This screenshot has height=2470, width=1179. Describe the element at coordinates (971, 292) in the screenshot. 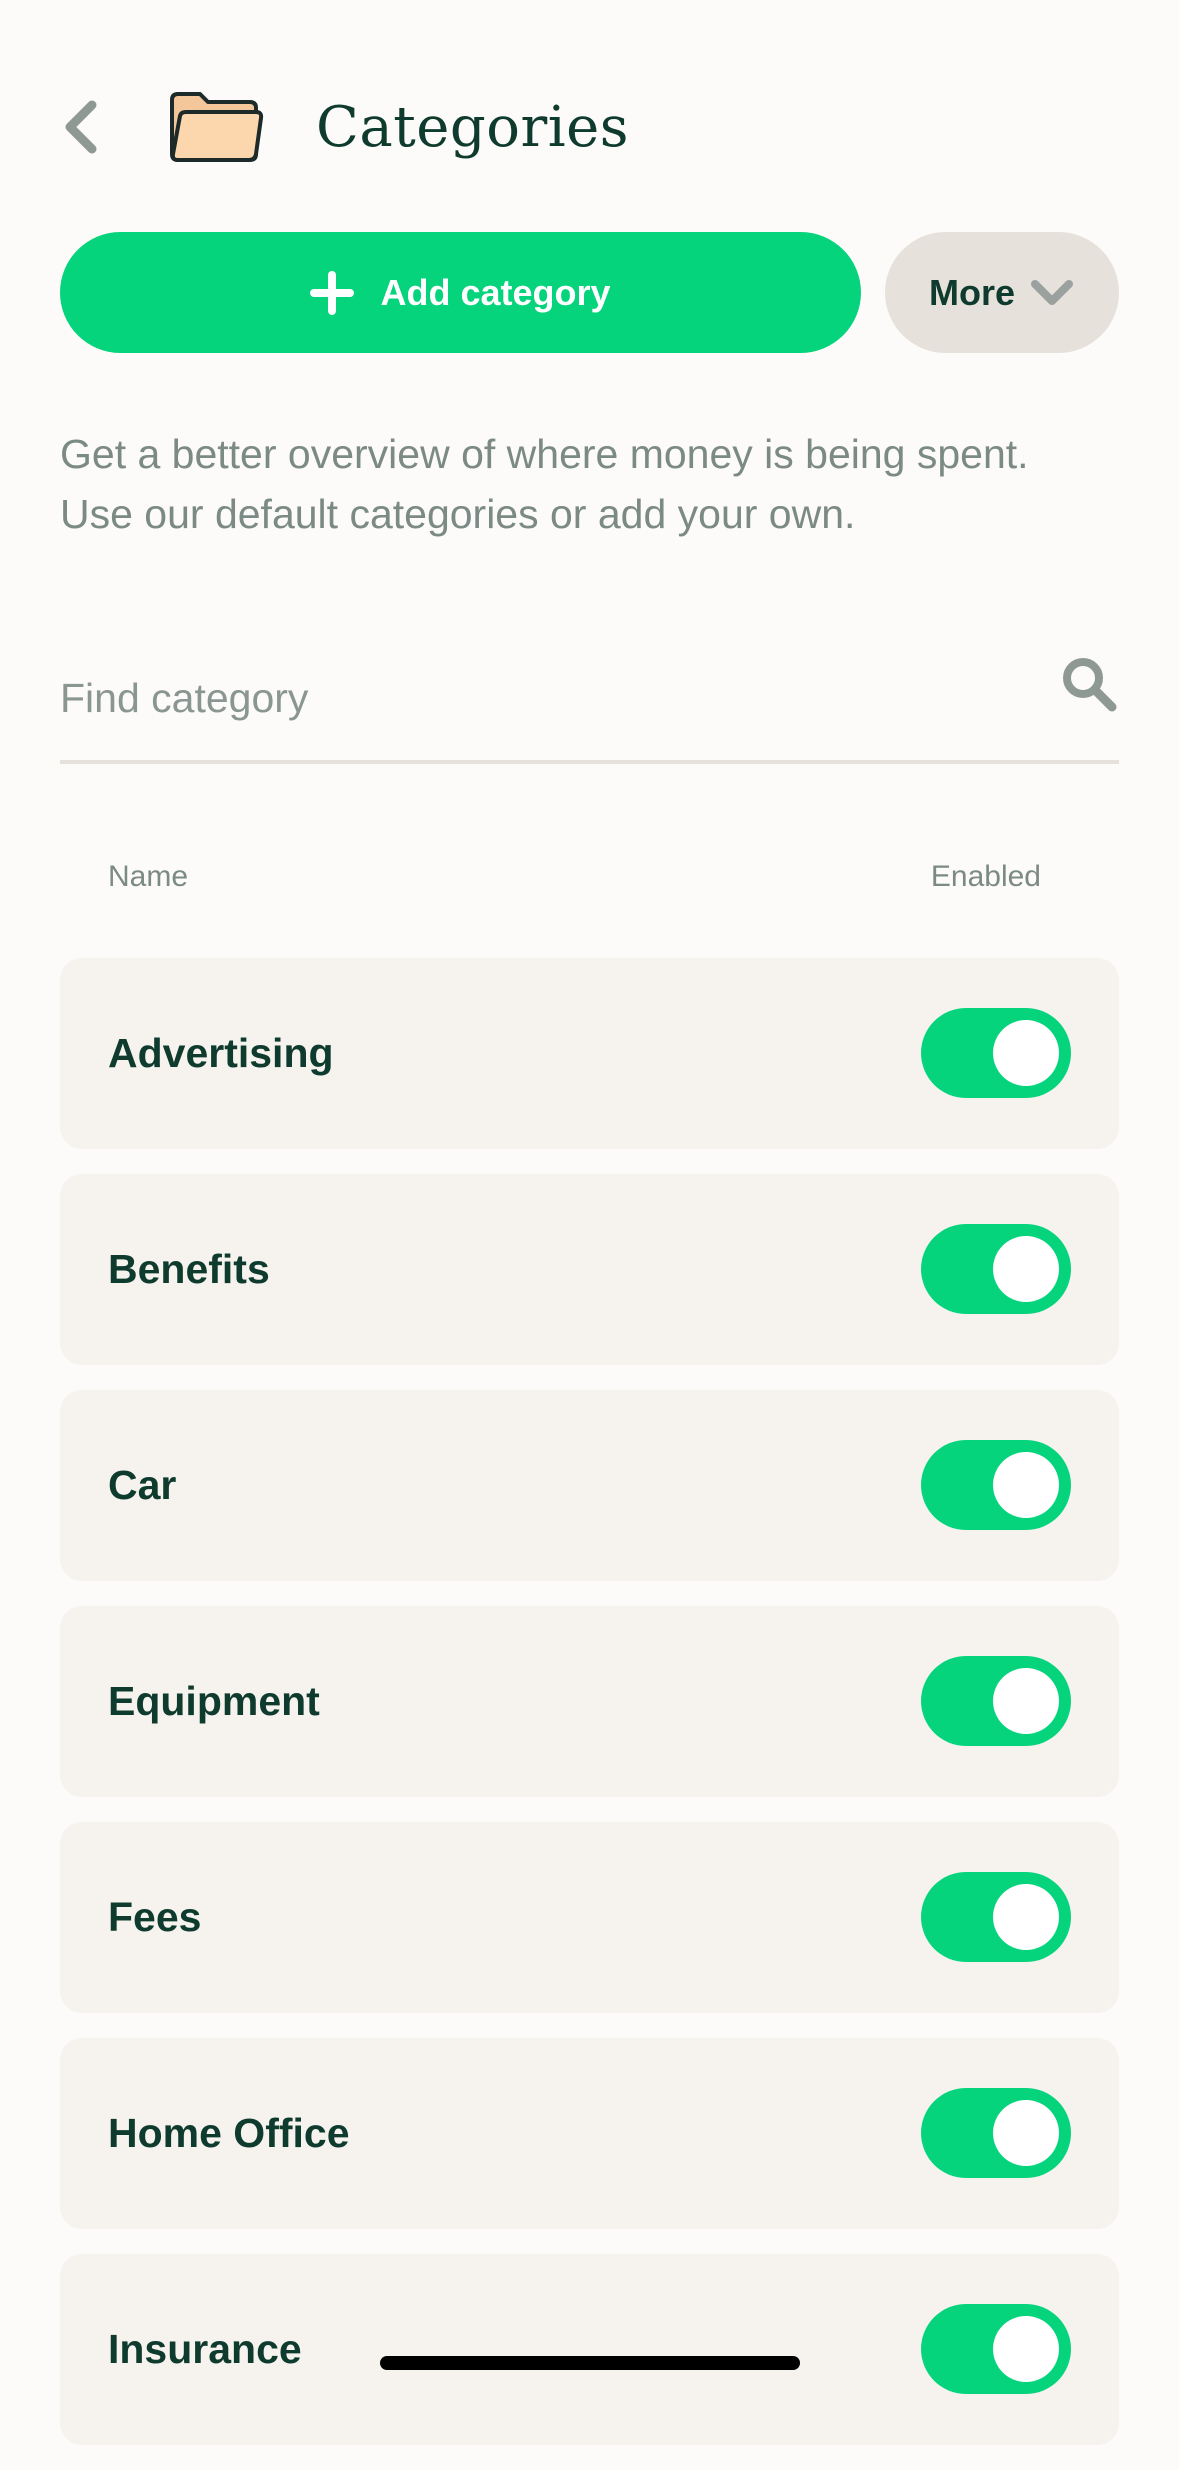

I see `more-label: More` at that location.